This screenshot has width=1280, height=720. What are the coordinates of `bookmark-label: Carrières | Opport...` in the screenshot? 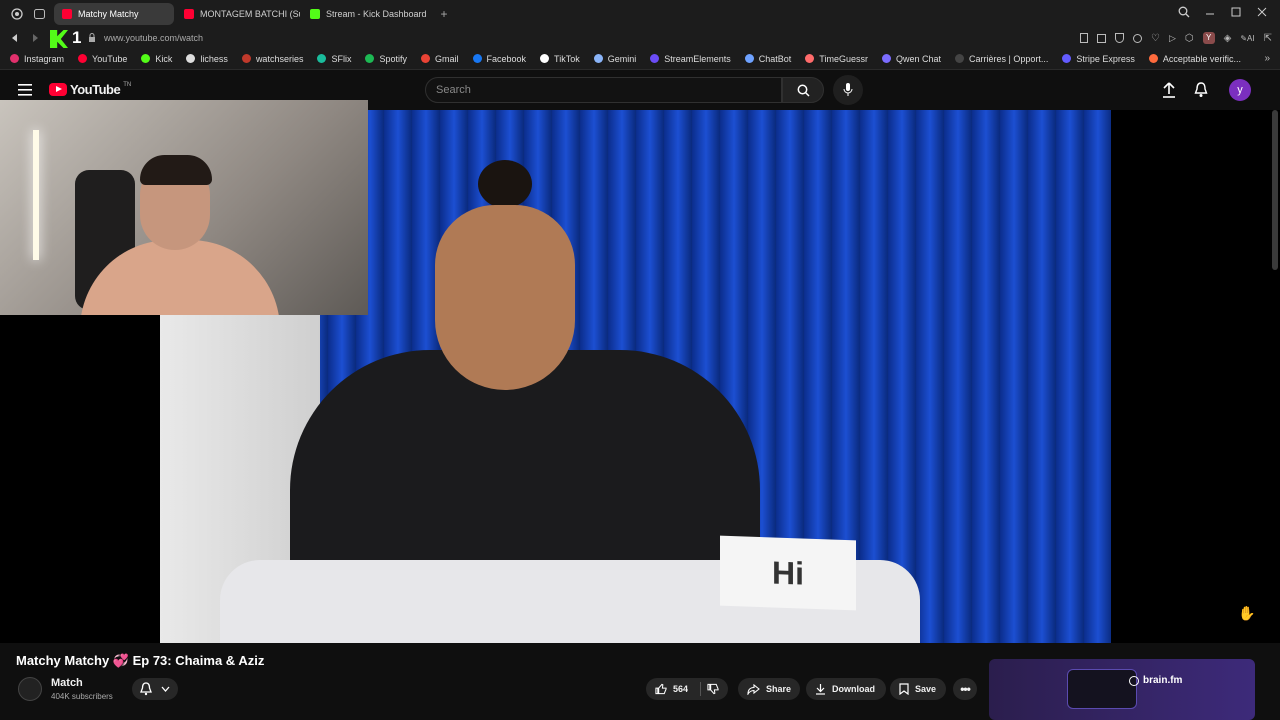 It's located at (1009, 58).